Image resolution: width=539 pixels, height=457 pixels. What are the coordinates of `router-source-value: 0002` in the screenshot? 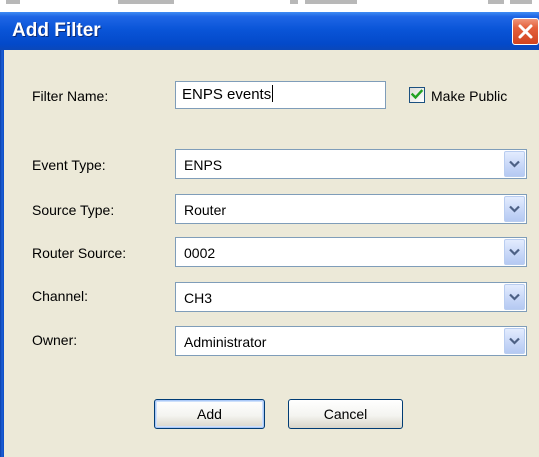 It's located at (200, 253).